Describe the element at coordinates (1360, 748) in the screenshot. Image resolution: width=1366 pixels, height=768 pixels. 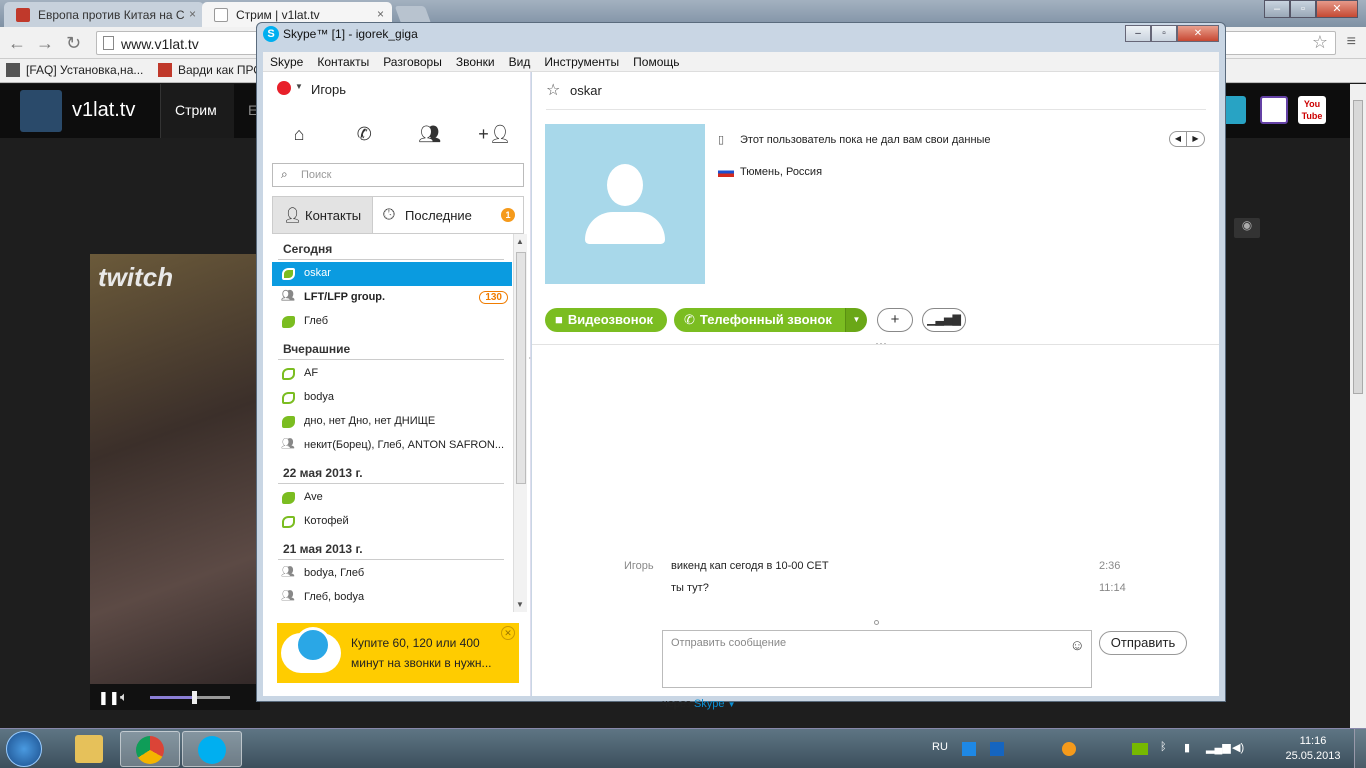
I see `show-desktop-button` at that location.